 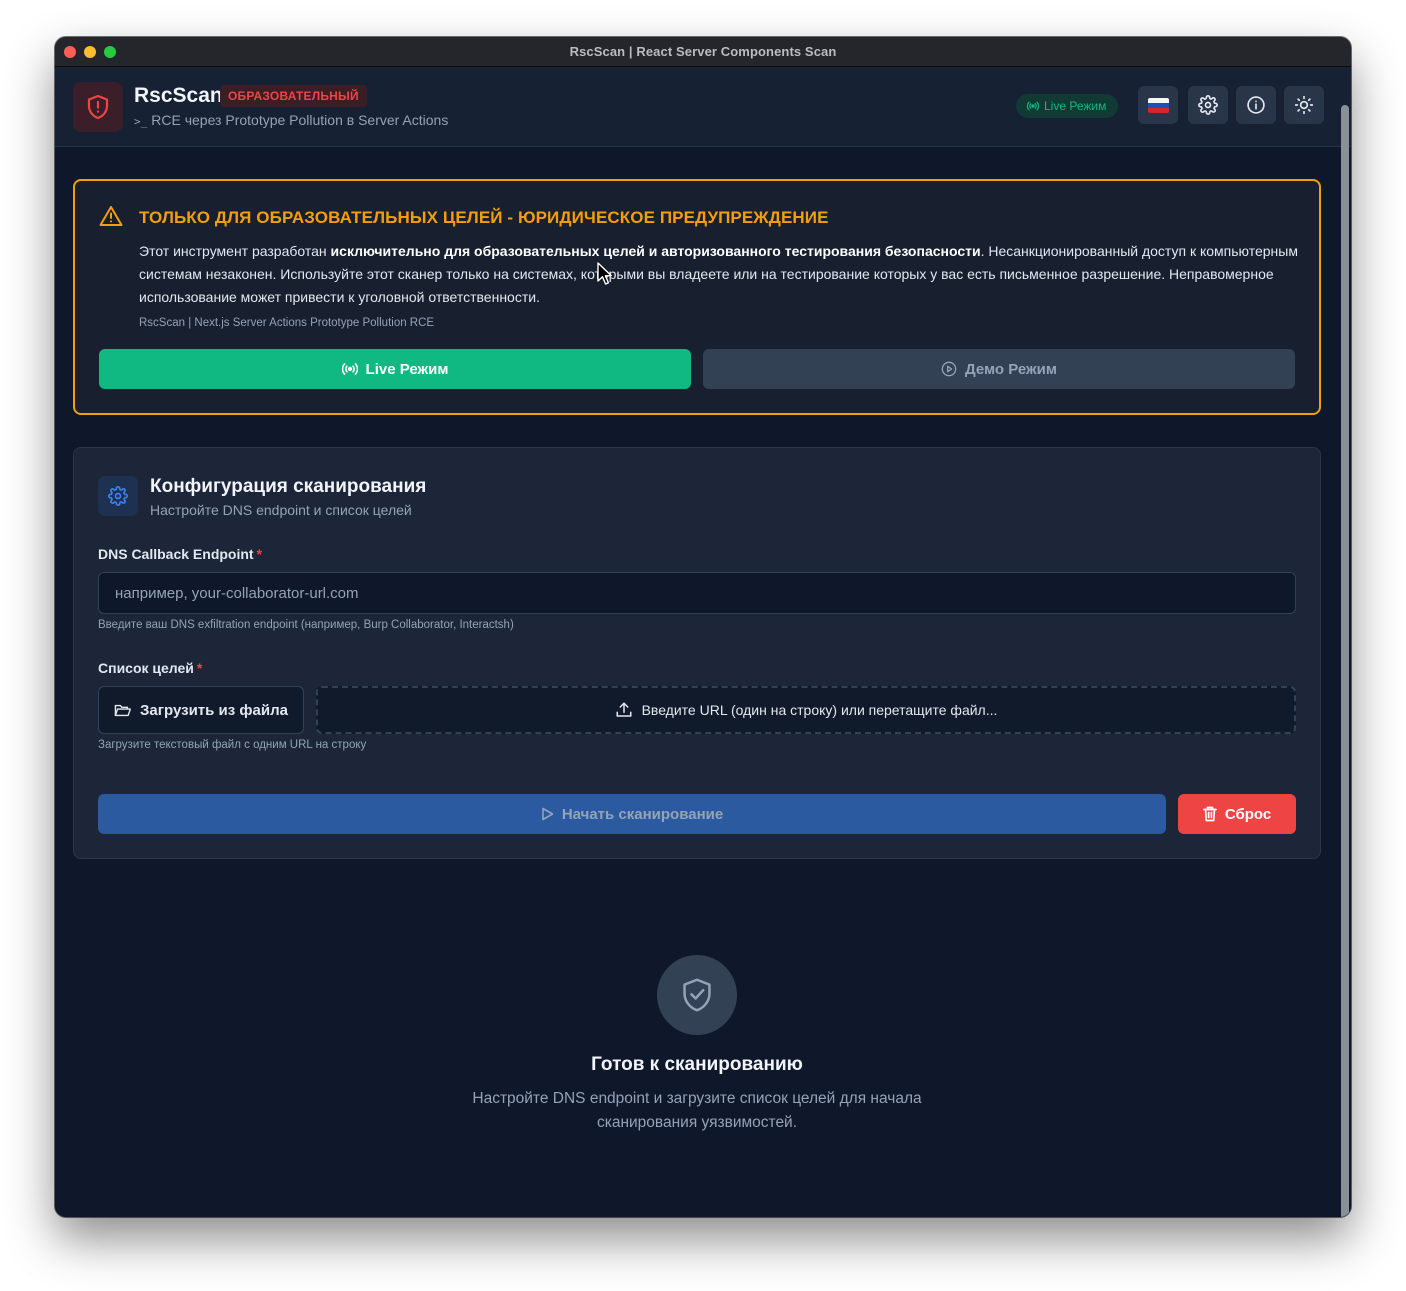 I want to click on reset-button-label: Сброс, so click(x=1248, y=814).